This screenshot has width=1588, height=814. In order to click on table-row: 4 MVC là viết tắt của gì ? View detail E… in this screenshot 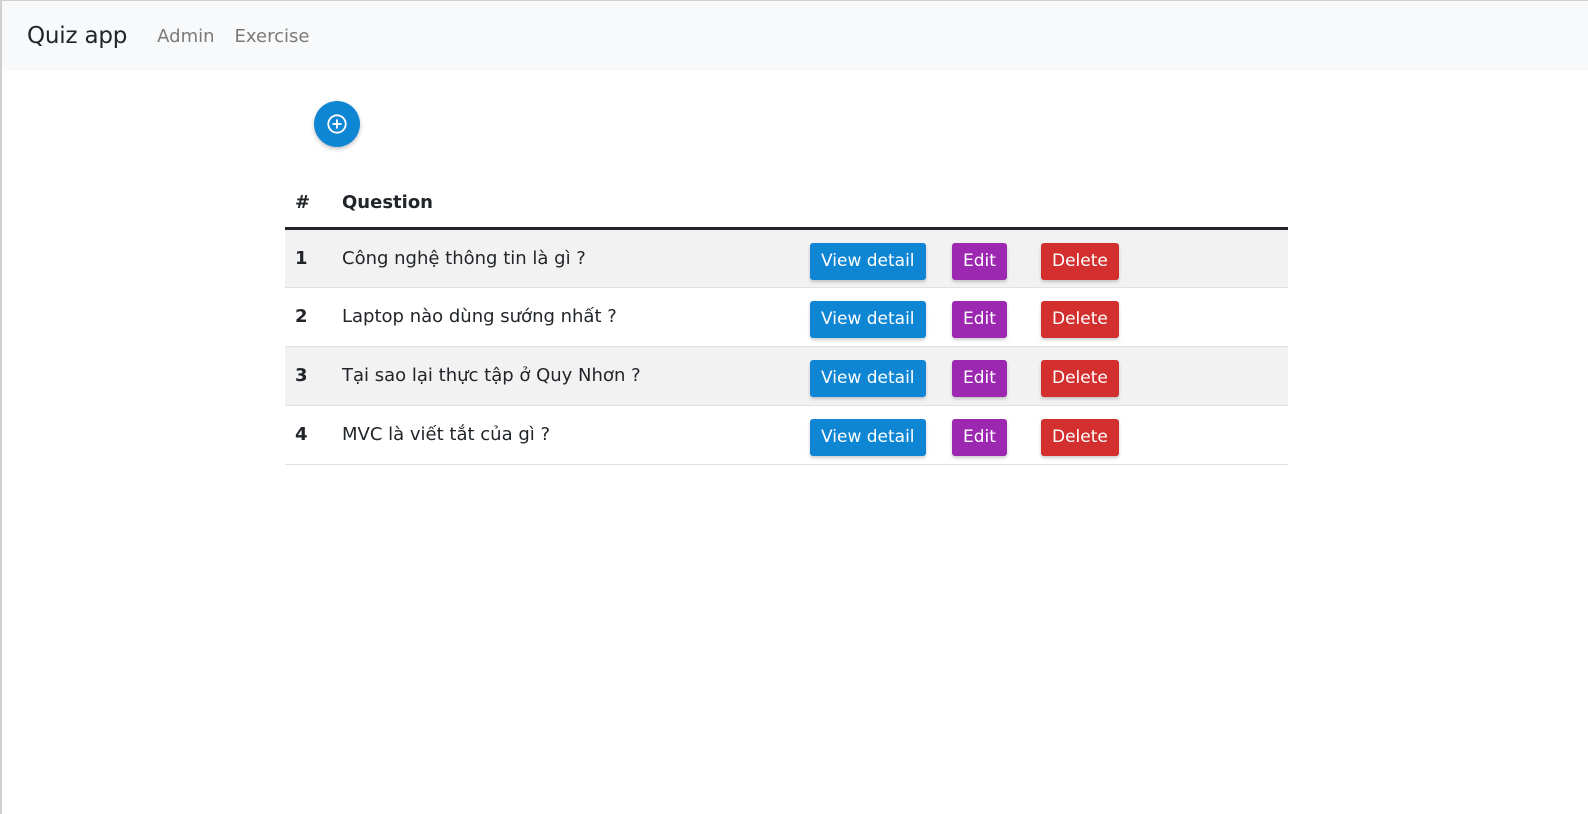, I will do `click(786, 435)`.